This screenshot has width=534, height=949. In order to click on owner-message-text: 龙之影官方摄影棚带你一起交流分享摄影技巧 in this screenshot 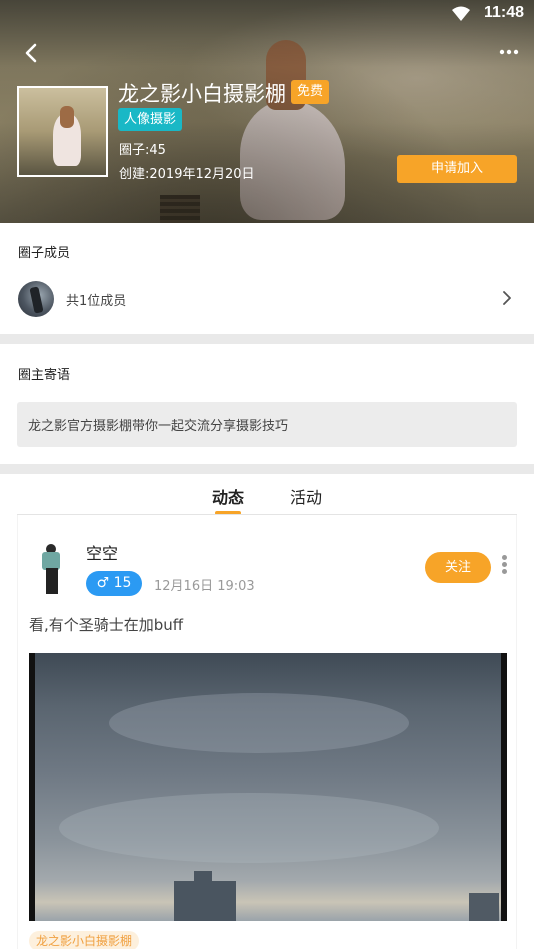, I will do `click(158, 426)`.